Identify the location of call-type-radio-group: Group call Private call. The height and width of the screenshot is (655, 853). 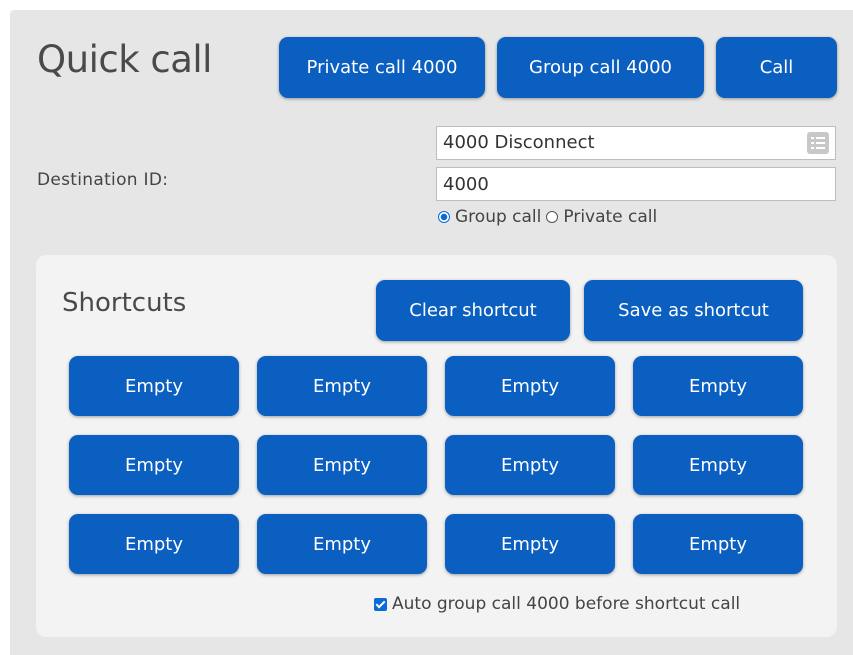
(547, 217).